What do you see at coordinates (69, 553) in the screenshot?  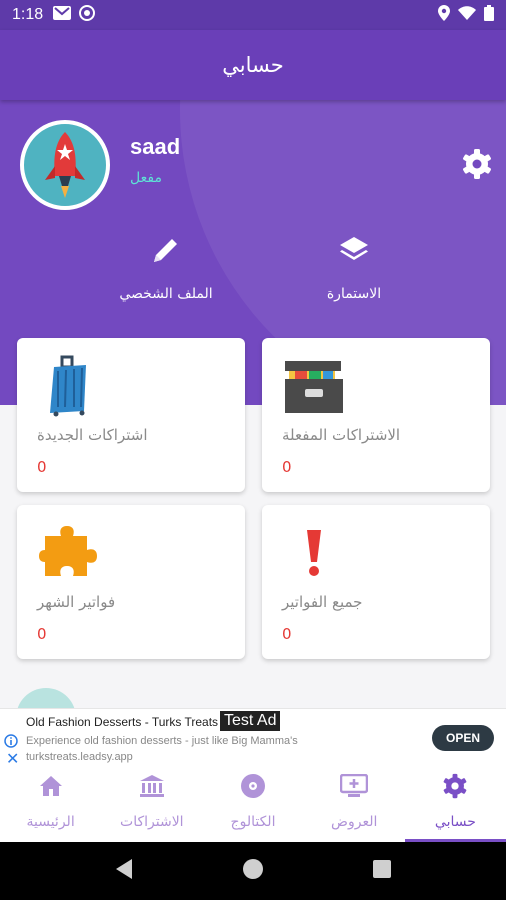 I see `puzzle-icon` at bounding box center [69, 553].